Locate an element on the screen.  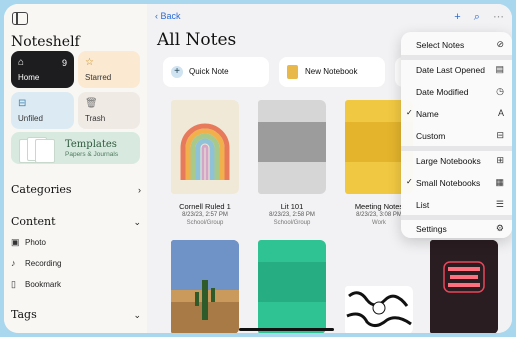
letter-a-icon: A is located at coordinates (500, 113).